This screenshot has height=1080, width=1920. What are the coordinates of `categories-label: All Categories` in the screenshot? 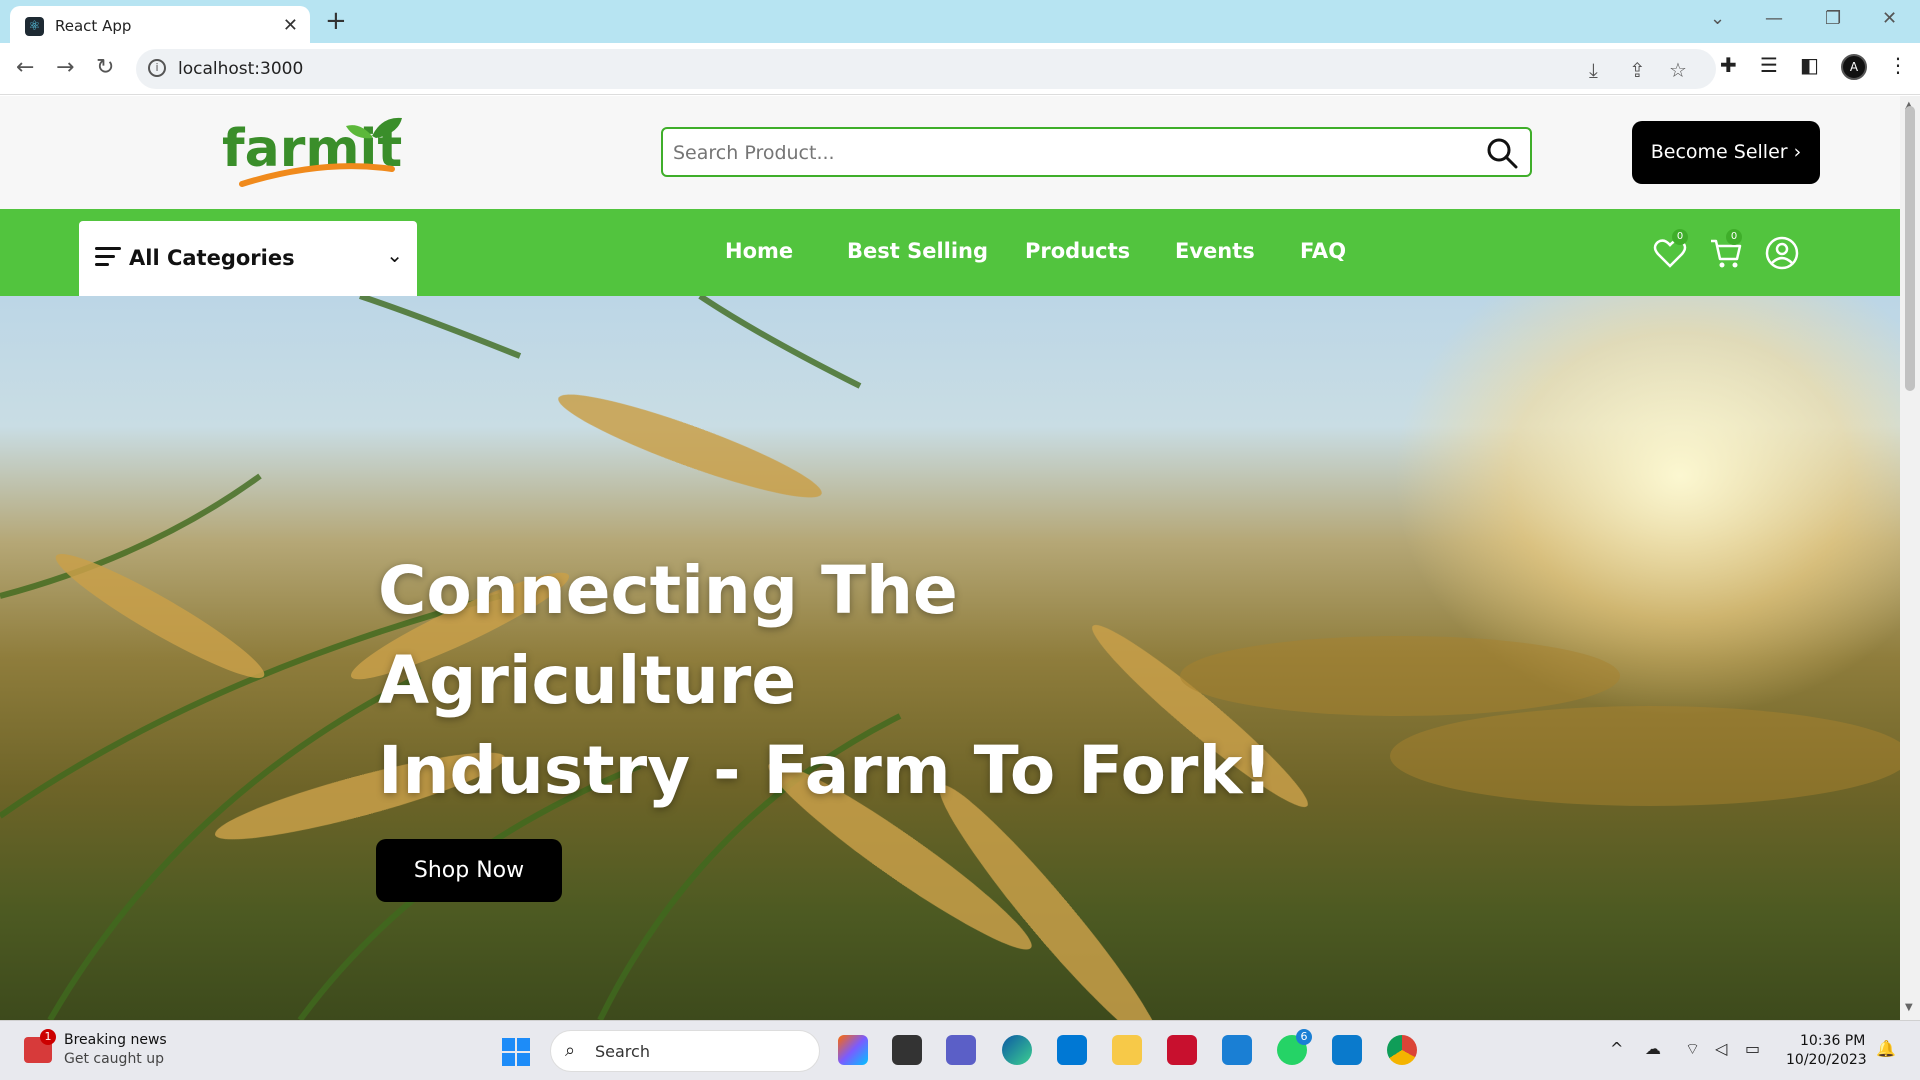 It's located at (212, 258).